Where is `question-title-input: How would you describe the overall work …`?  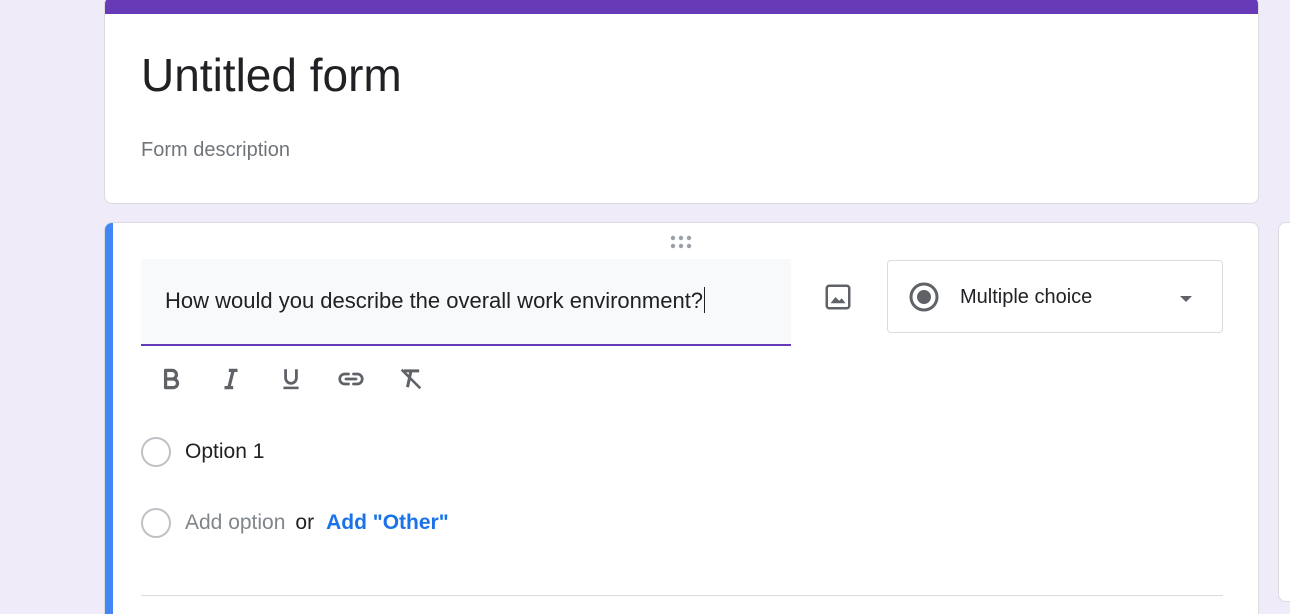 question-title-input: How would you describe the overall work … is located at coordinates (466, 302).